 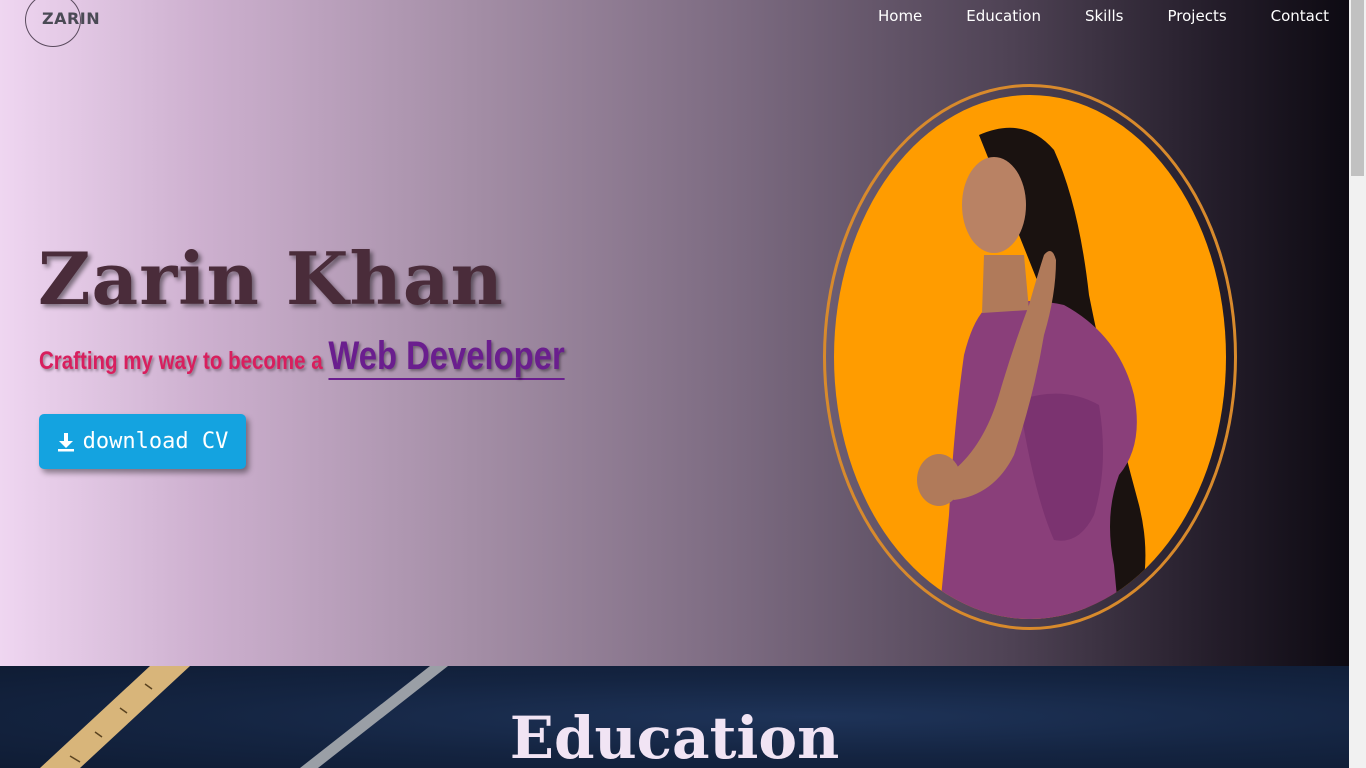 What do you see at coordinates (1300, 16) in the screenshot?
I see `nav-contact: Contact` at bounding box center [1300, 16].